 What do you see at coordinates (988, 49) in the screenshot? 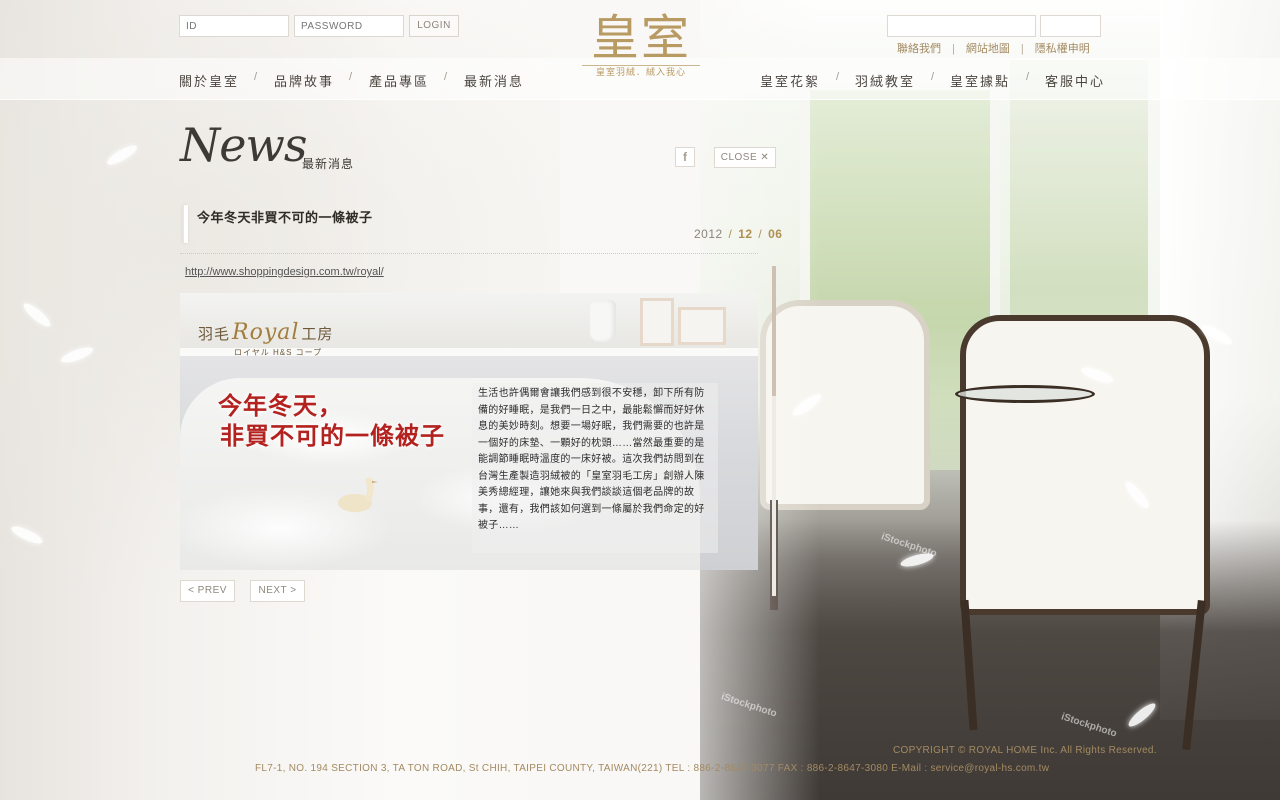
I see `sitemap-link: 網站地圖` at bounding box center [988, 49].